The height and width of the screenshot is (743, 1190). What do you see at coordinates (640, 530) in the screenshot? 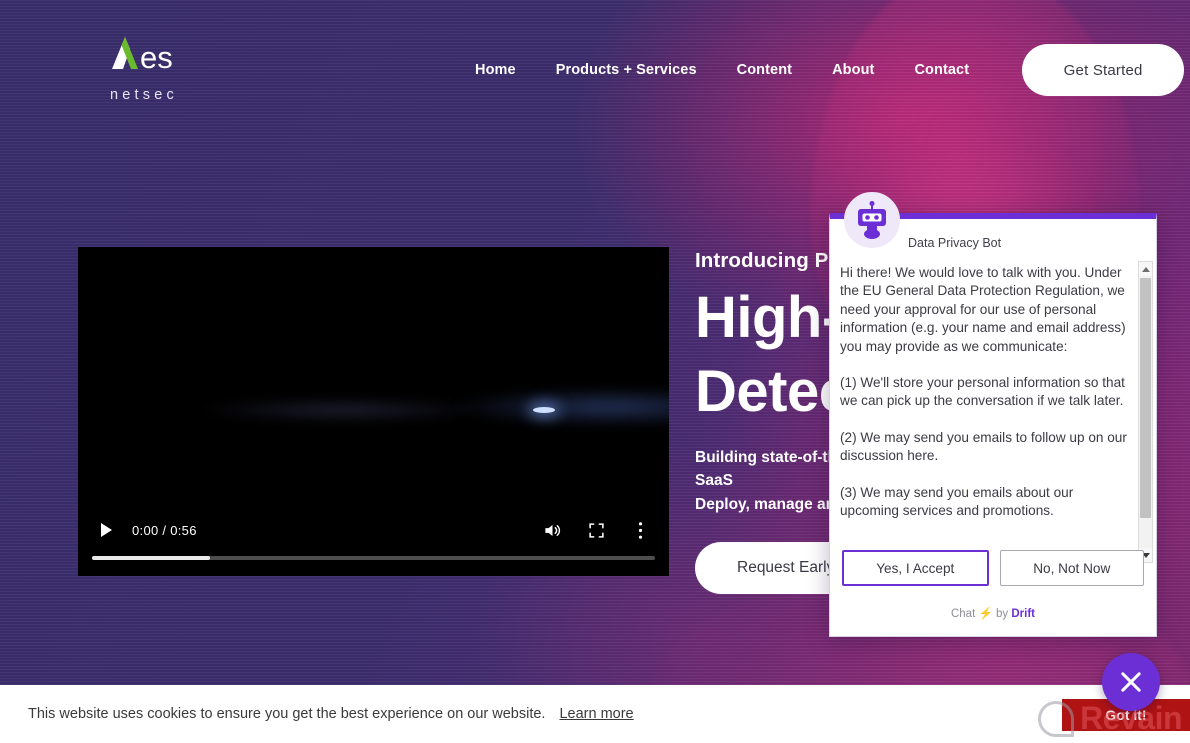
I see `more-options-icon` at bounding box center [640, 530].